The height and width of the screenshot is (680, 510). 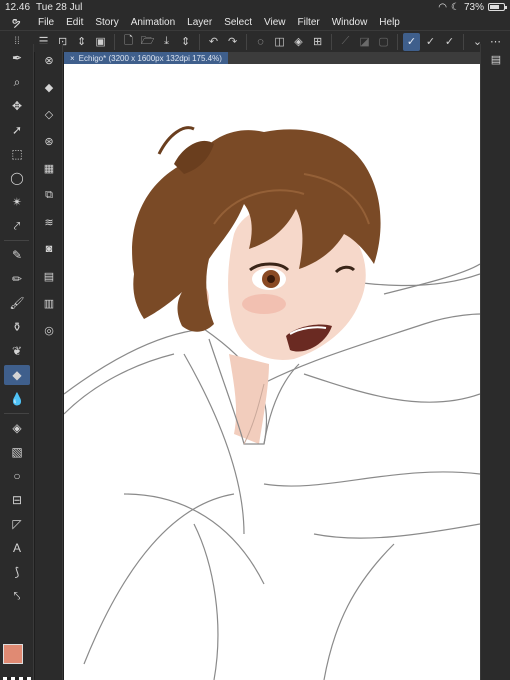 I want to click on panel-menu-icon: ▤, so click(x=496, y=59).